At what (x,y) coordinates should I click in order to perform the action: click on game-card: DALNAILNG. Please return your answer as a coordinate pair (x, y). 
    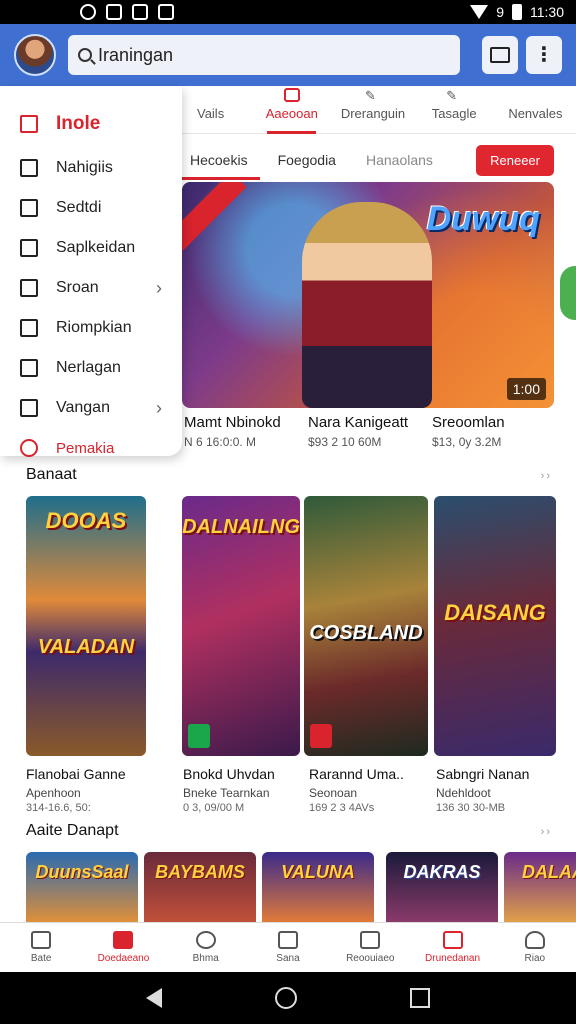
    Looking at the image, I should click on (241, 626).